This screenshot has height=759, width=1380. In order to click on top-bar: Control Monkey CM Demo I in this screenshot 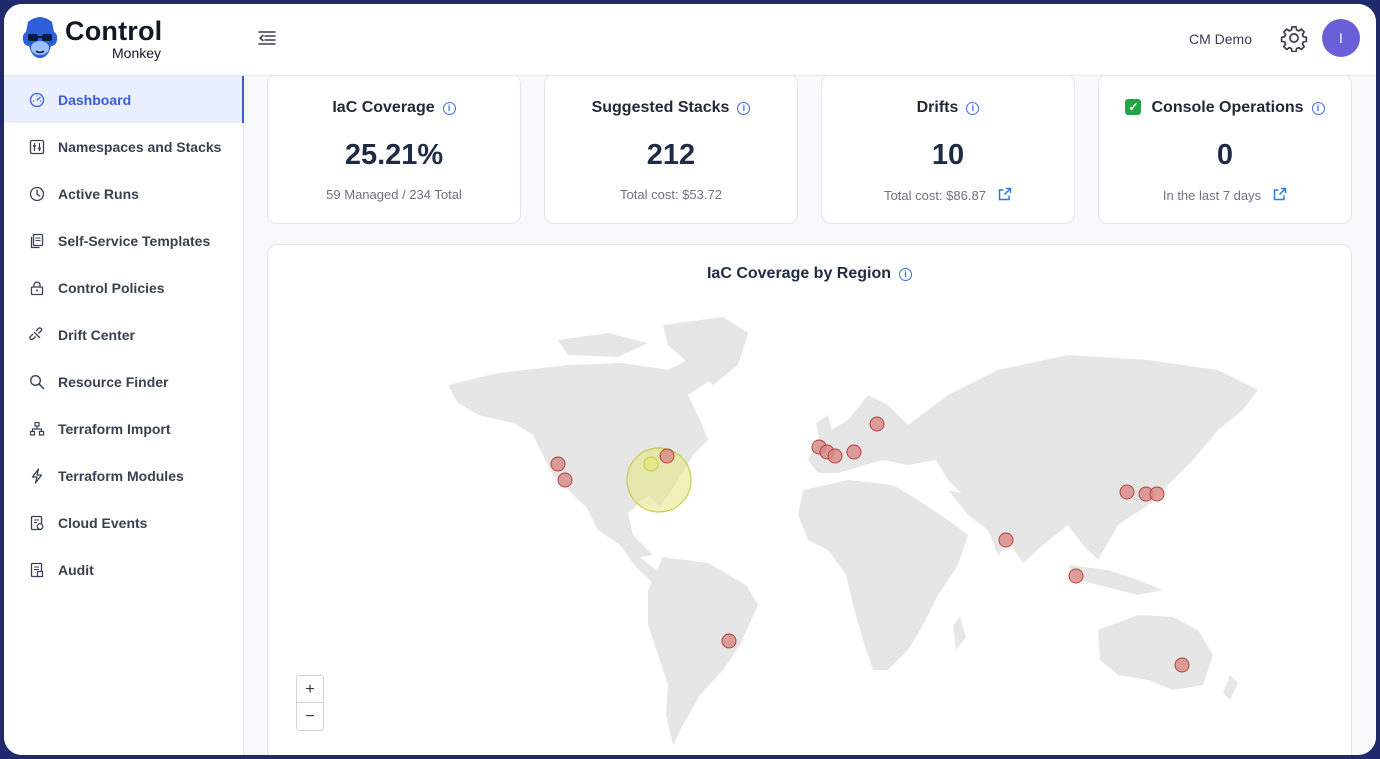, I will do `click(690, 40)`.